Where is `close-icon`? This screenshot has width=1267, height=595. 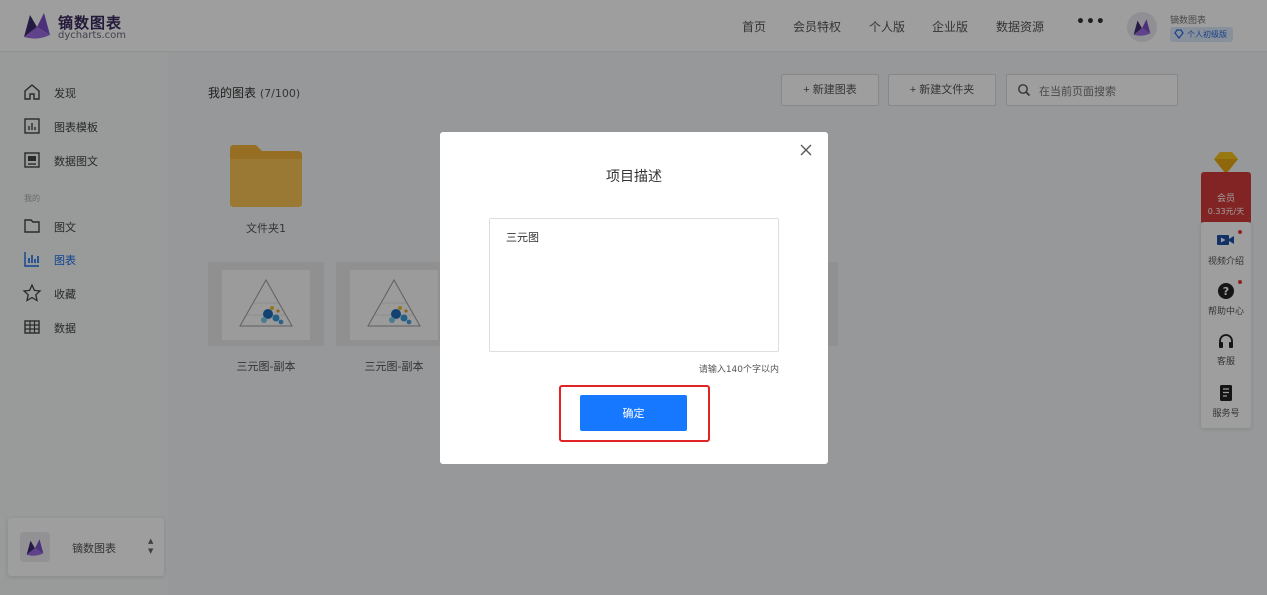 close-icon is located at coordinates (806, 150).